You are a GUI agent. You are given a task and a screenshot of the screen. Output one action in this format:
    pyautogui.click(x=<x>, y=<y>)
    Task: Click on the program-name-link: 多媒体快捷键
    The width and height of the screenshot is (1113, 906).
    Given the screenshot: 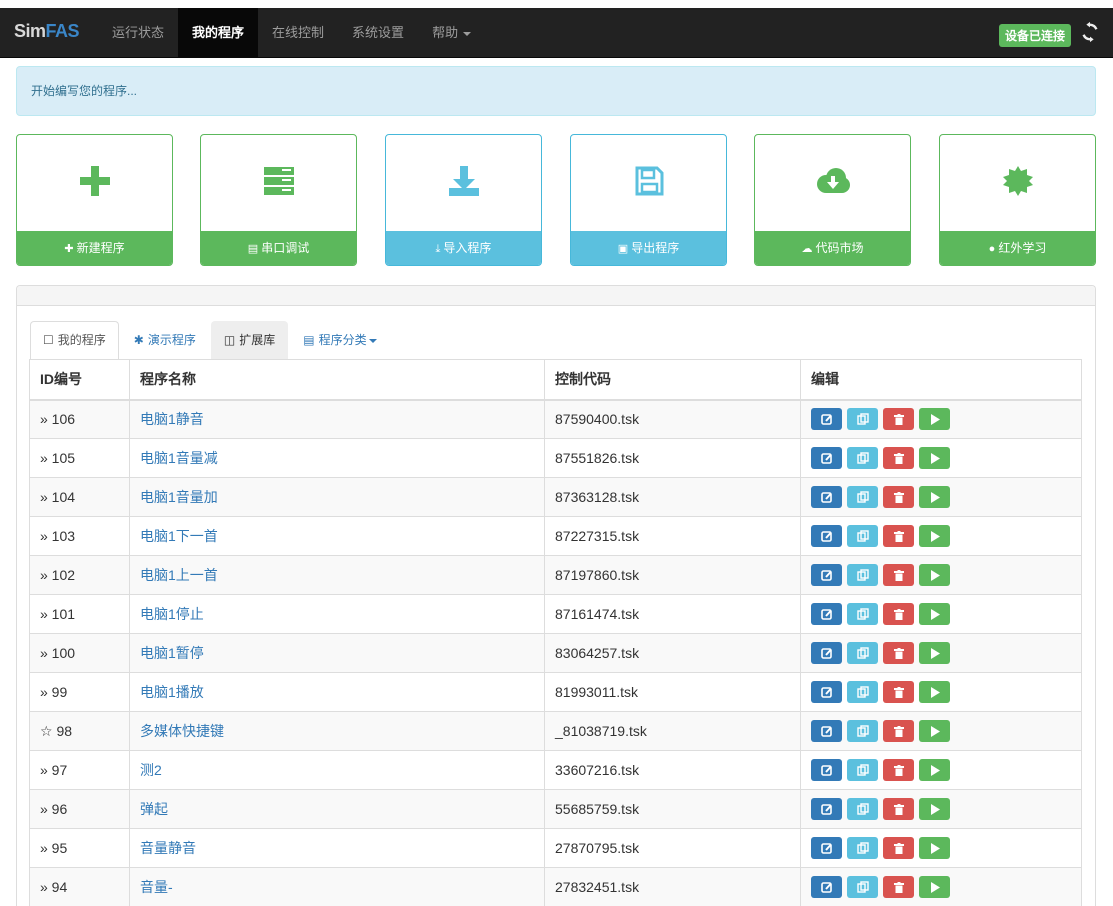 What is the action you would take?
    pyautogui.click(x=337, y=731)
    